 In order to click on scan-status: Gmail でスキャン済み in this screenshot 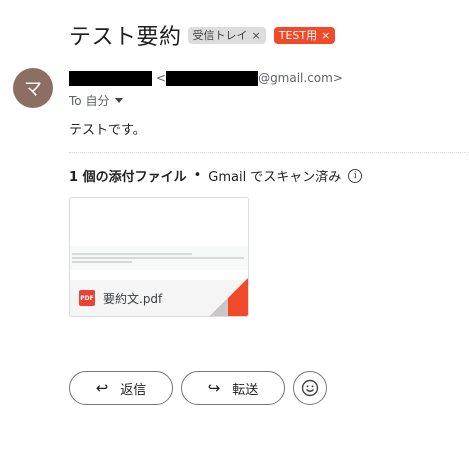, I will do `click(275, 177)`.